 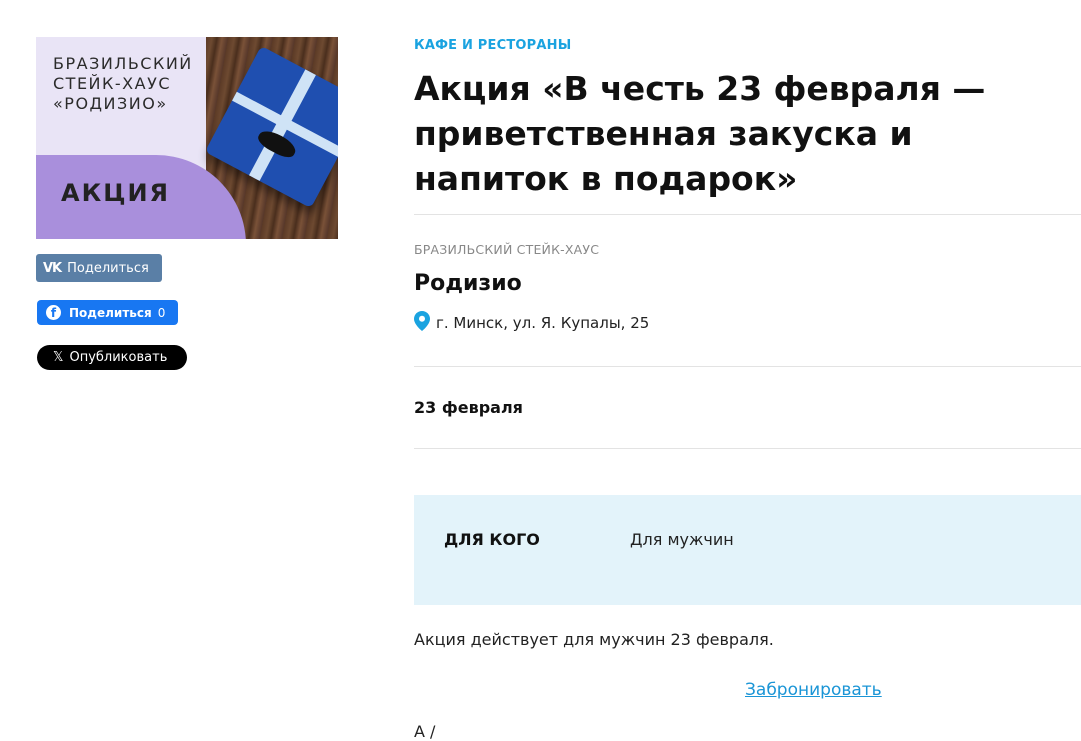 I want to click on address-text: г. Минск, ул. Я. Купалы, 25, so click(x=543, y=323).